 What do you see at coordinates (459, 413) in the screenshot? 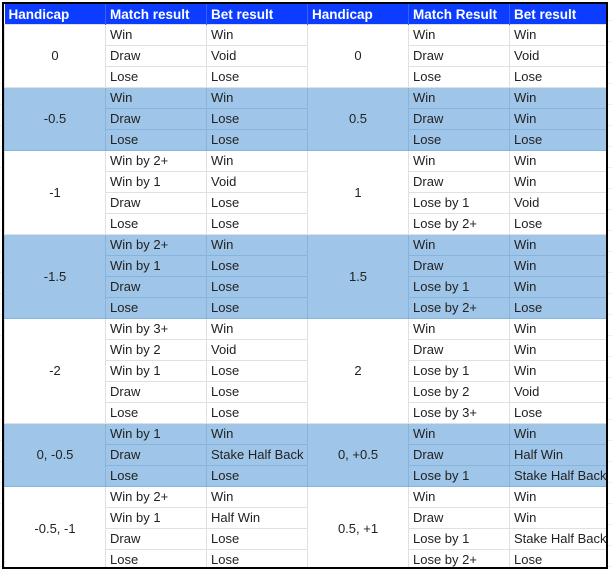
I see `match-result-cell: Lose by 3+` at bounding box center [459, 413].